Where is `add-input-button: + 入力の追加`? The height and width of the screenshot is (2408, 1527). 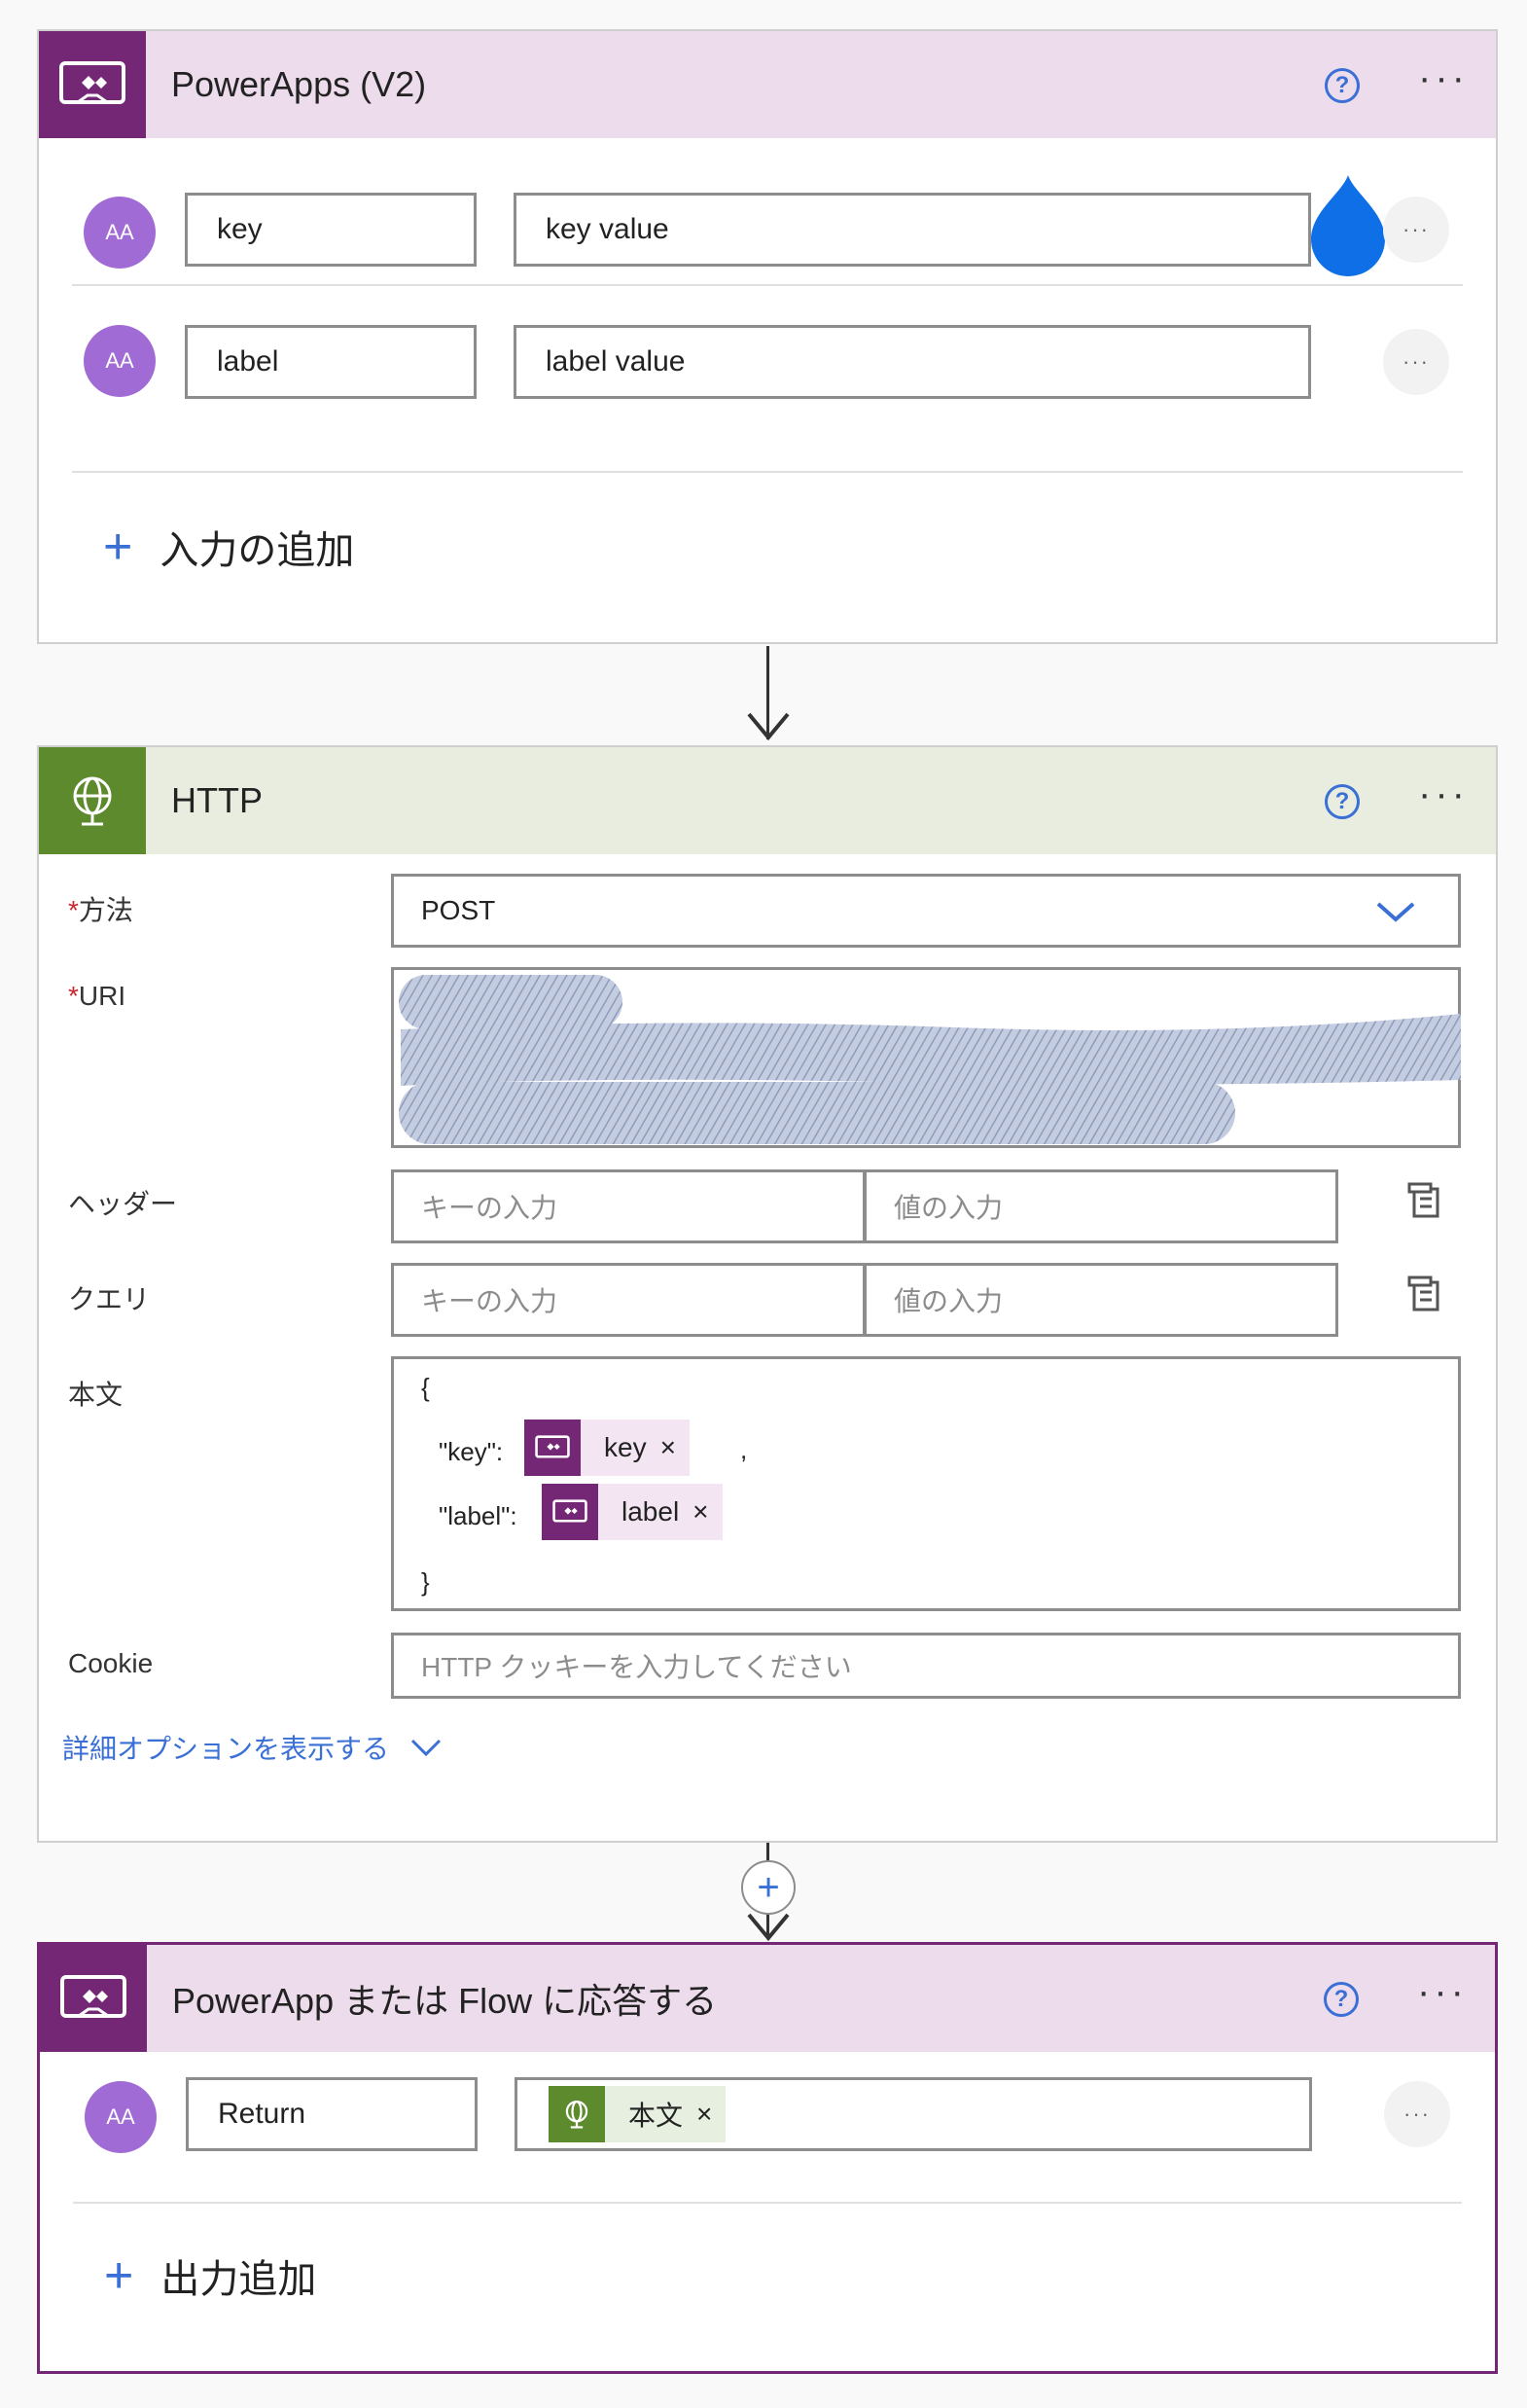
add-input-button: + 入力の追加 is located at coordinates (229, 547).